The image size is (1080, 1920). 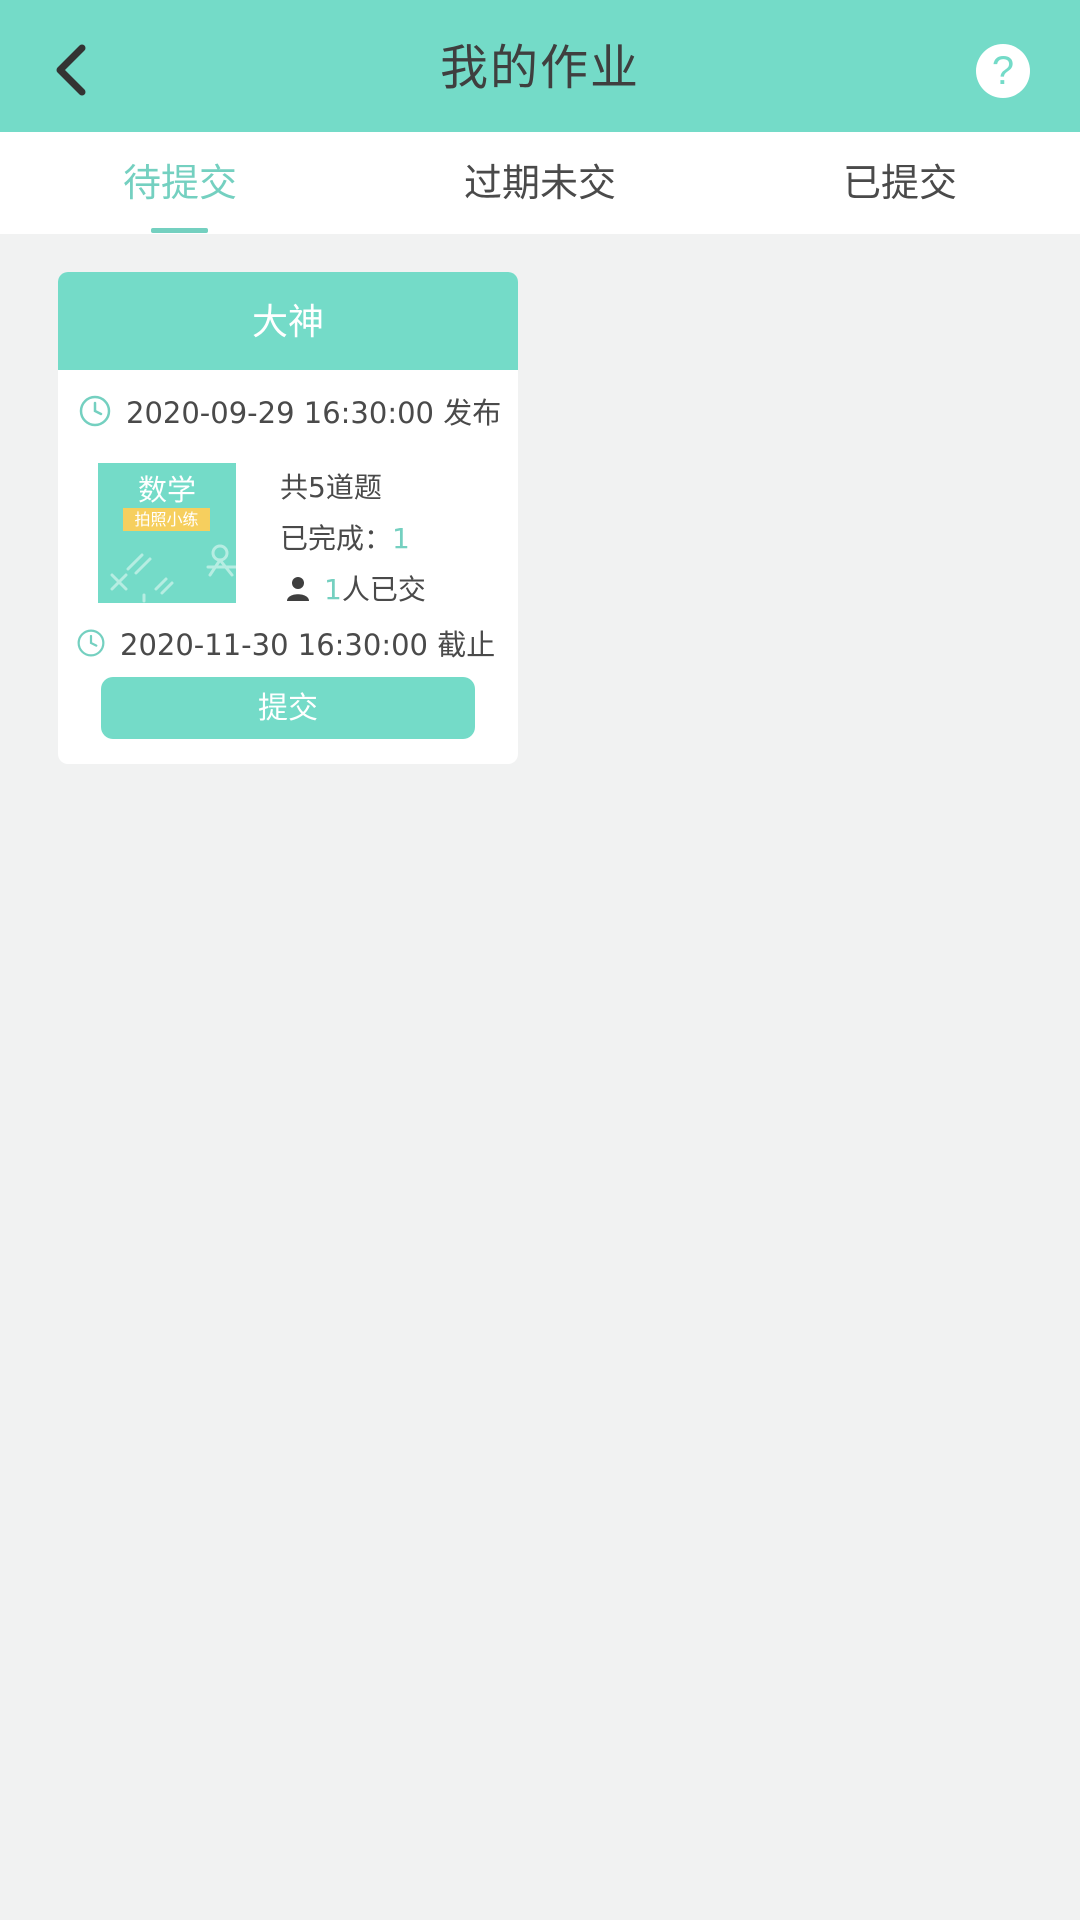 I want to click on submitted-label: 人已交, so click(x=383, y=589).